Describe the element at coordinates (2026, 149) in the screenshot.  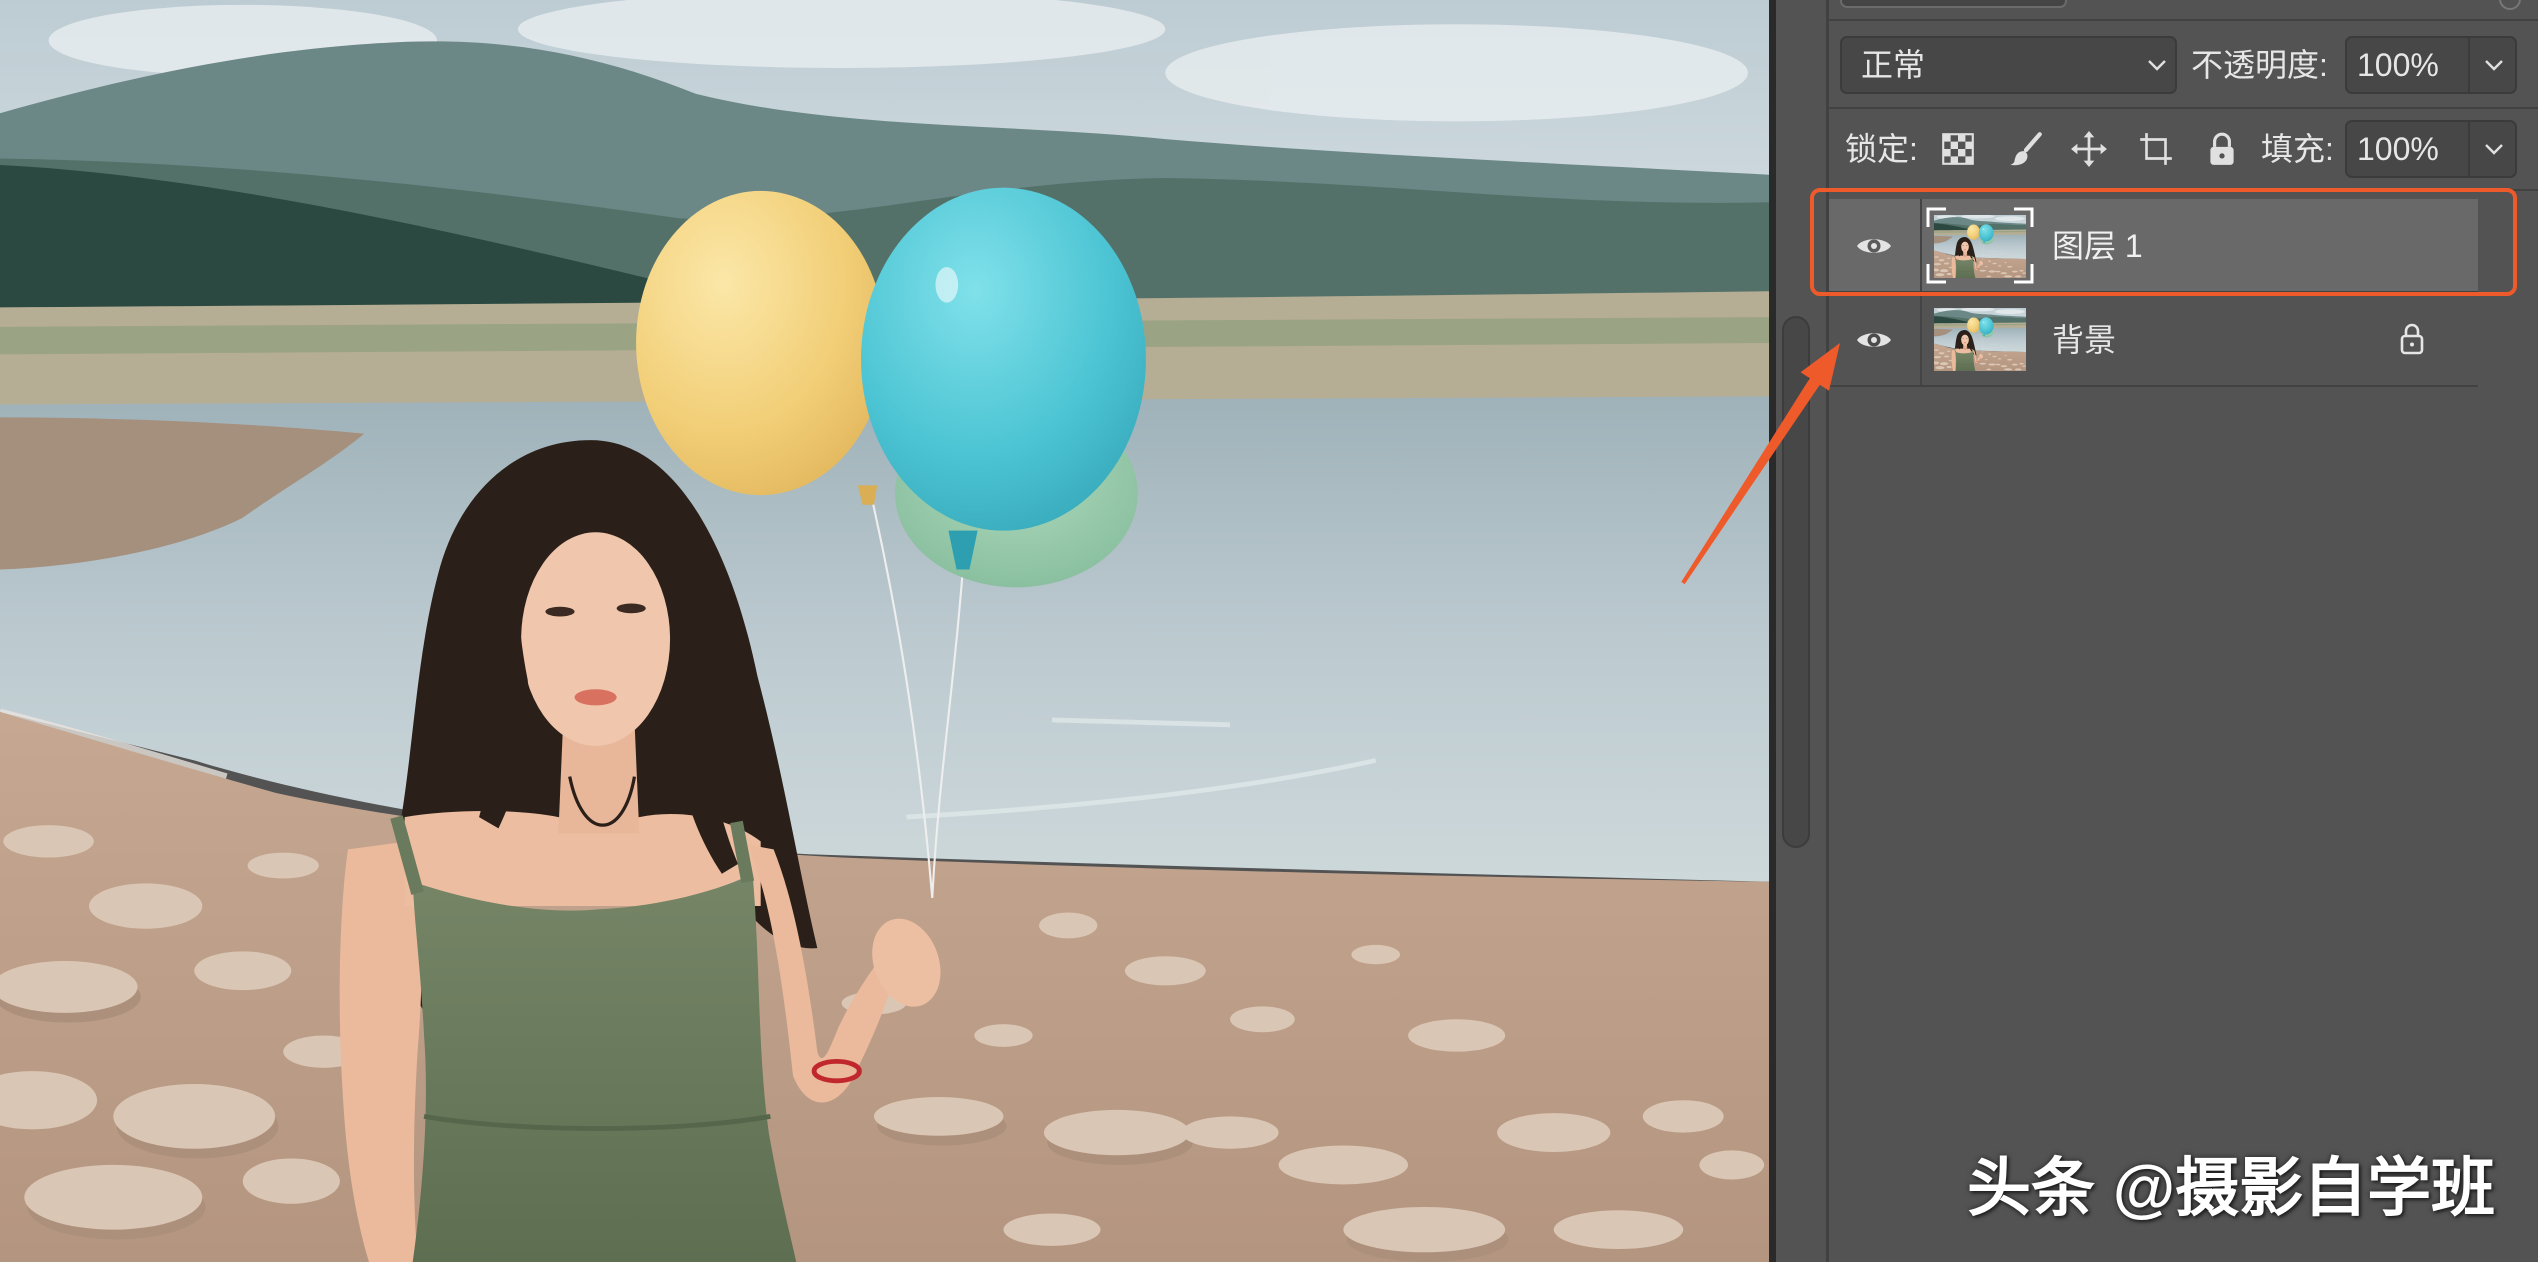
I see `lock-image-pixels-icon` at that location.